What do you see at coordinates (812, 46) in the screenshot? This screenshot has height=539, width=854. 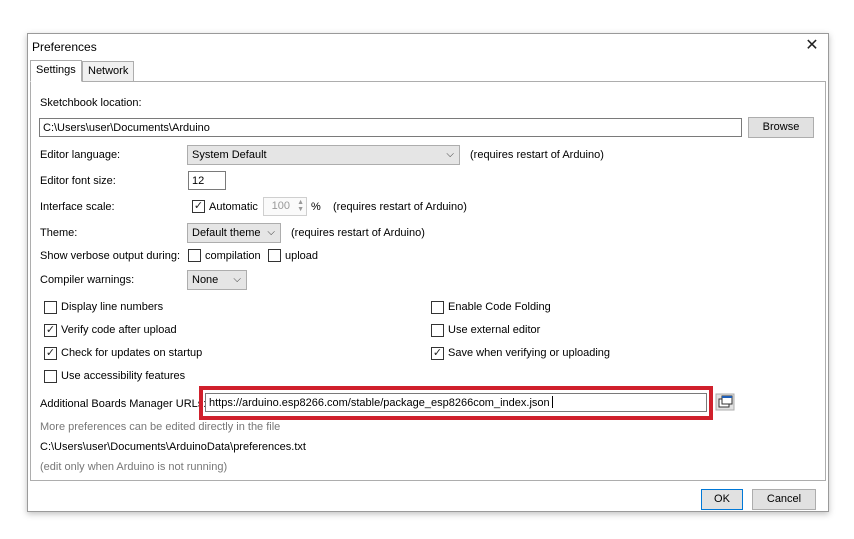 I see `close-icon: ✕` at bounding box center [812, 46].